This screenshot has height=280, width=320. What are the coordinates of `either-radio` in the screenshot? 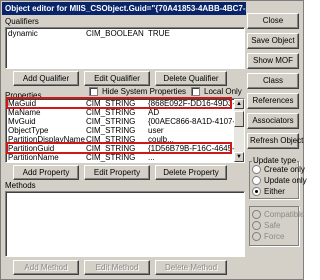 It's located at (256, 191).